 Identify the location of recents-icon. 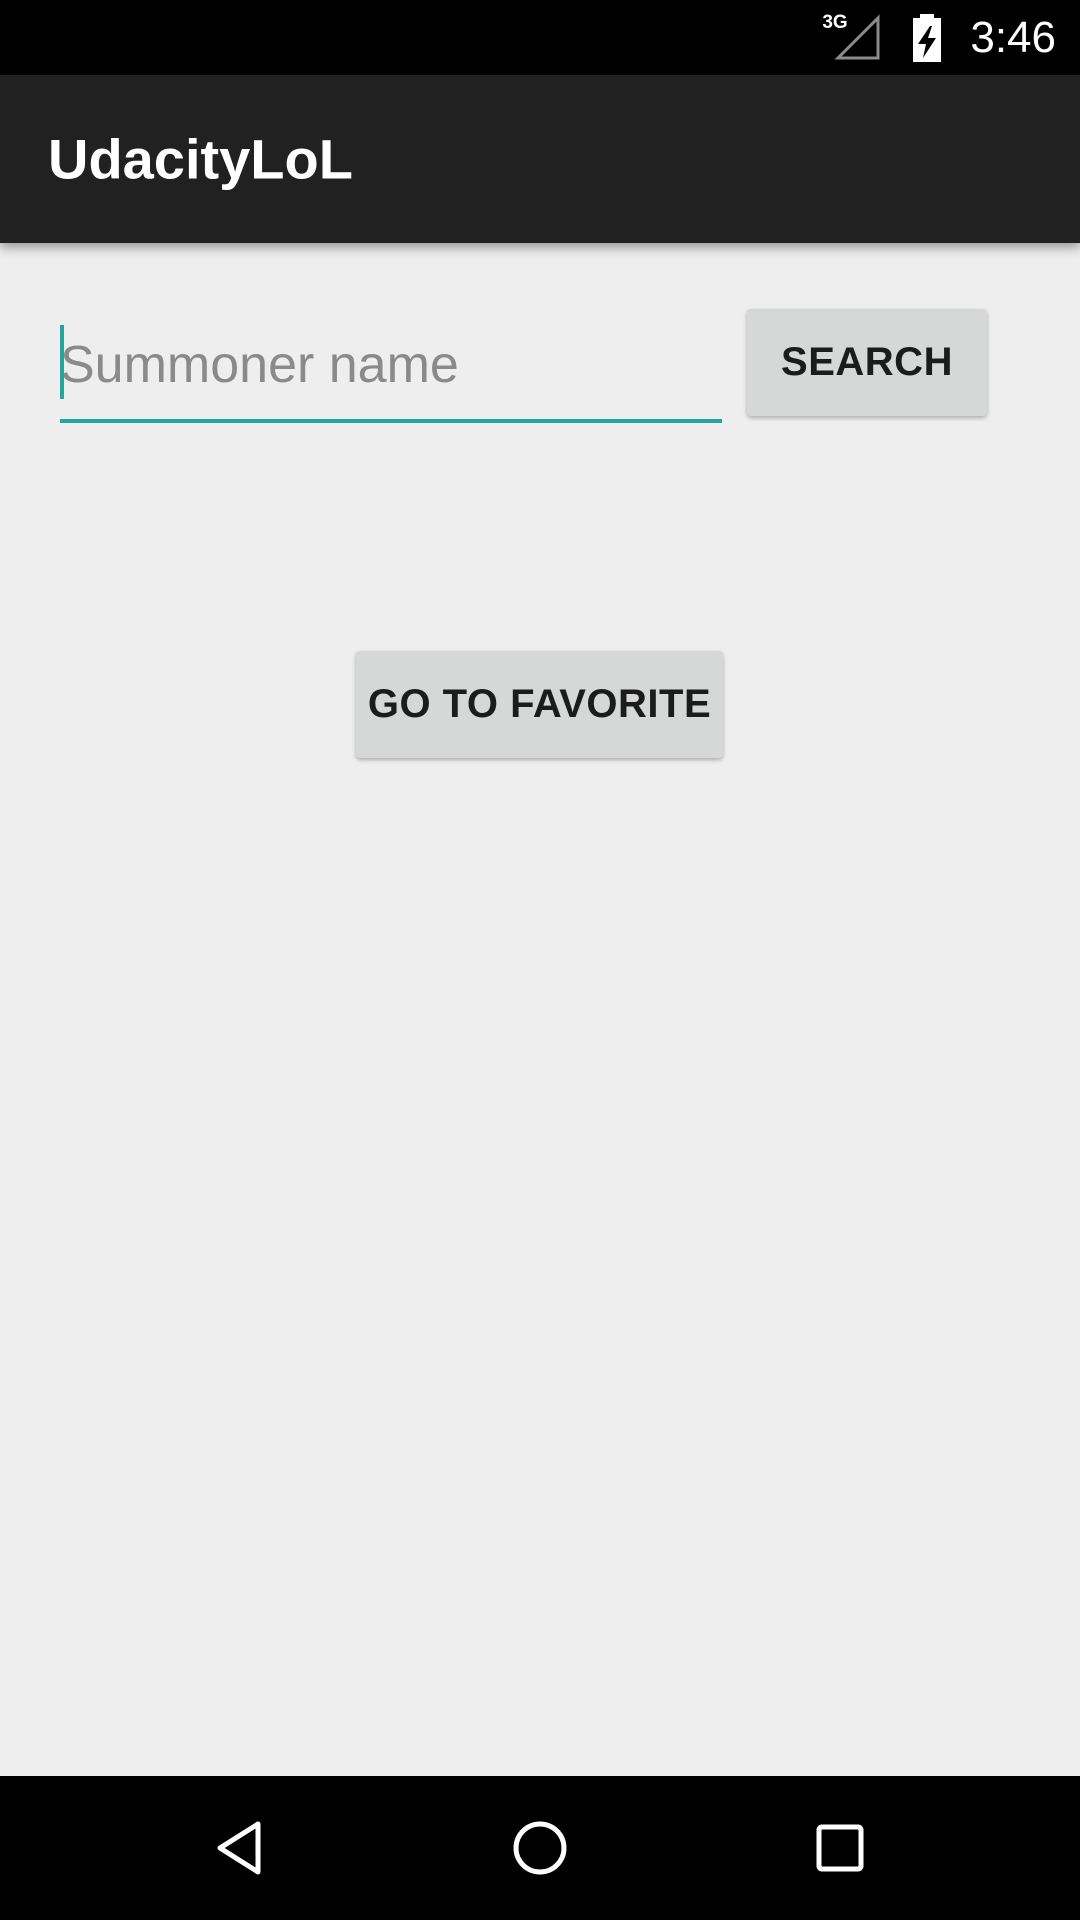
(840, 1848).